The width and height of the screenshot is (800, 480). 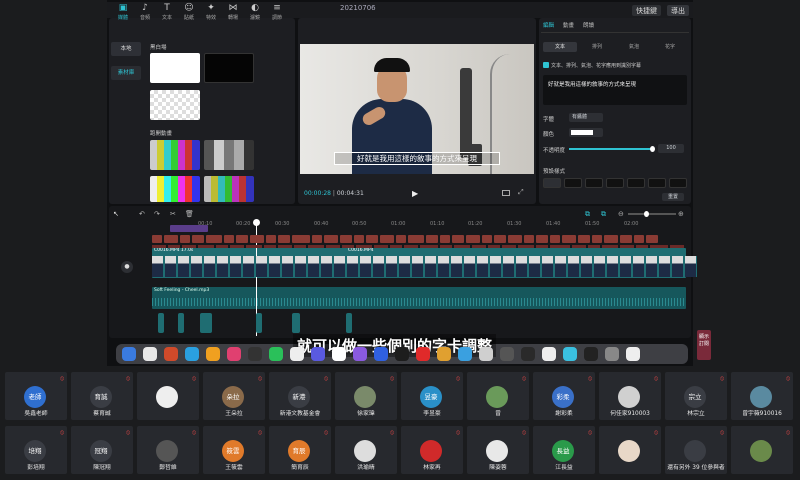 What do you see at coordinates (586, 132) in the screenshot?
I see `color-picker` at bounding box center [586, 132].